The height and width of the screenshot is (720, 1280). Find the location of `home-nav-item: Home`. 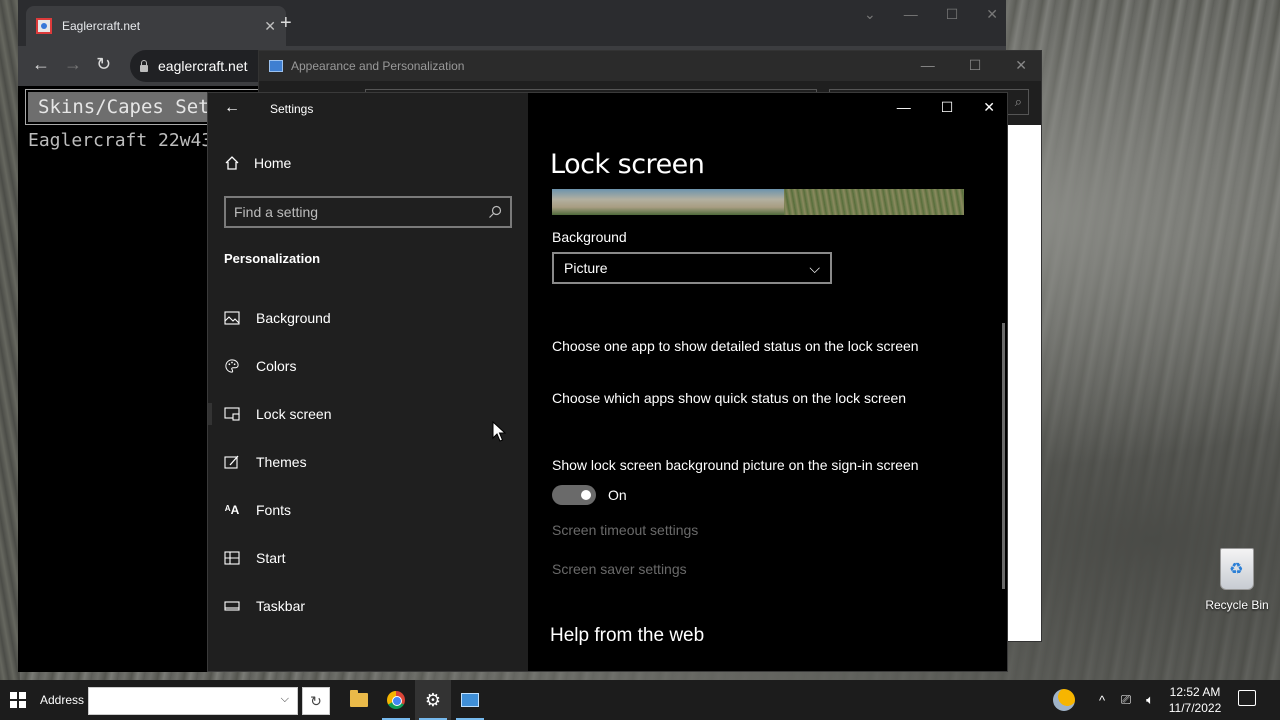

home-nav-item: Home is located at coordinates (257, 163).